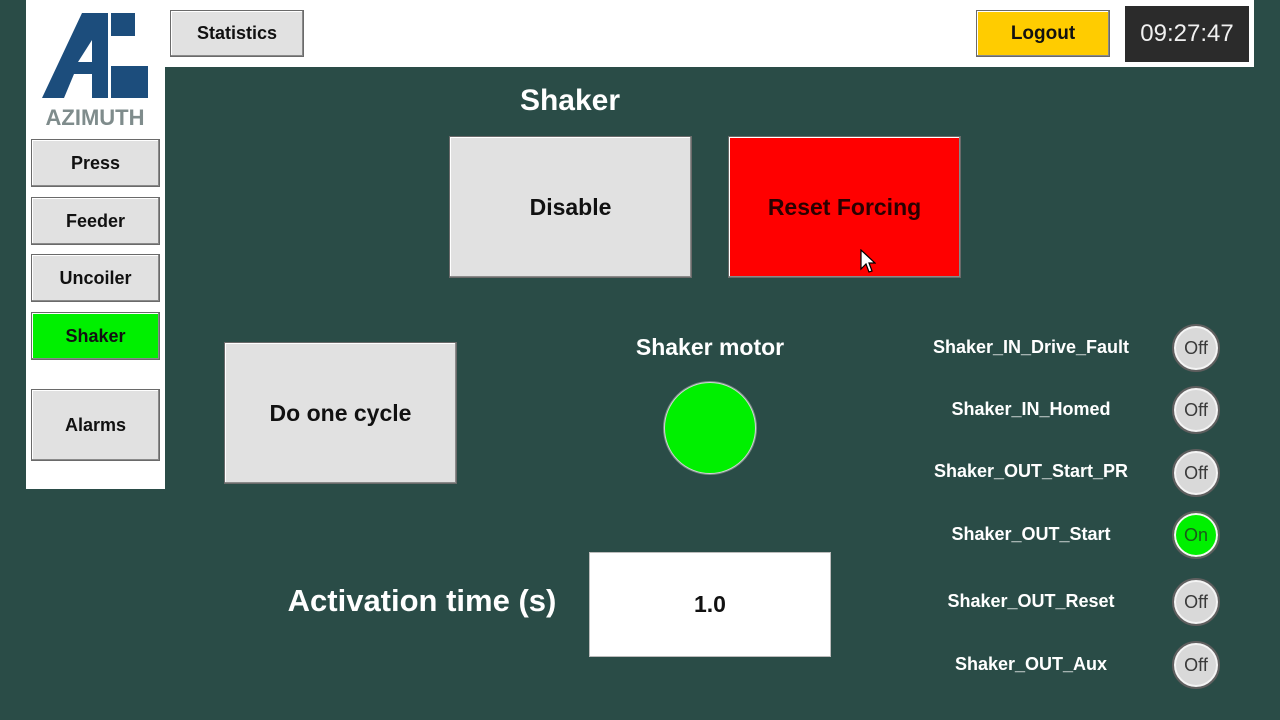  Describe the element at coordinates (13, 360) in the screenshot. I see `frame-left` at that location.